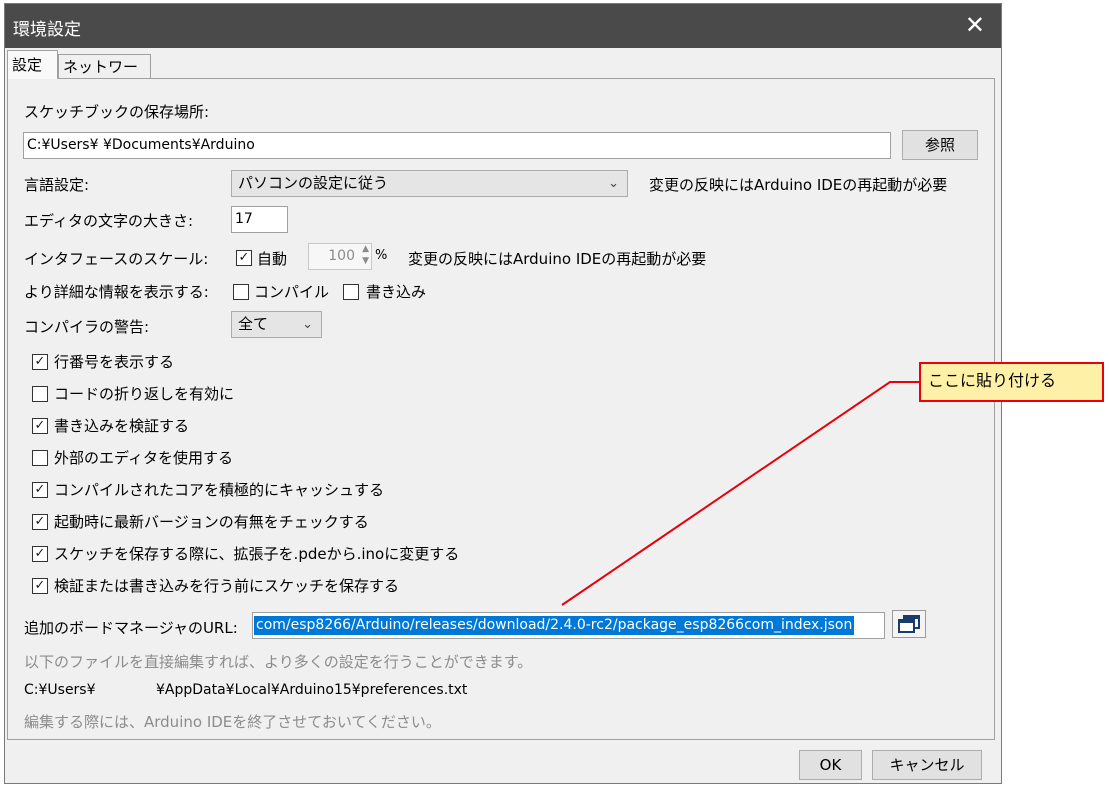 This screenshot has width=1109, height=788. Describe the element at coordinates (1011, 382) in the screenshot. I see `annotation-callout: ここに貼り付ける` at that location.